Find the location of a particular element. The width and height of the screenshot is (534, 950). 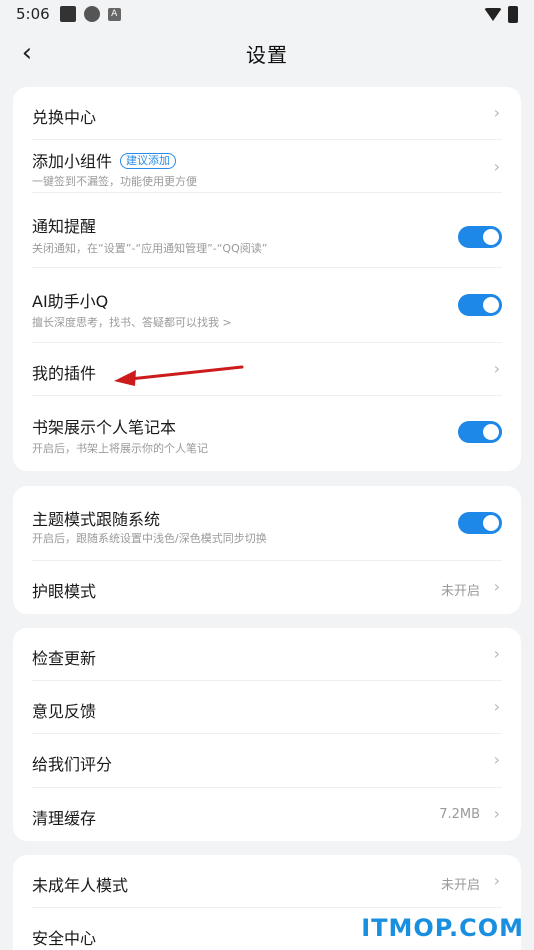

chevron-left-icon: ‹ is located at coordinates (27, 53).